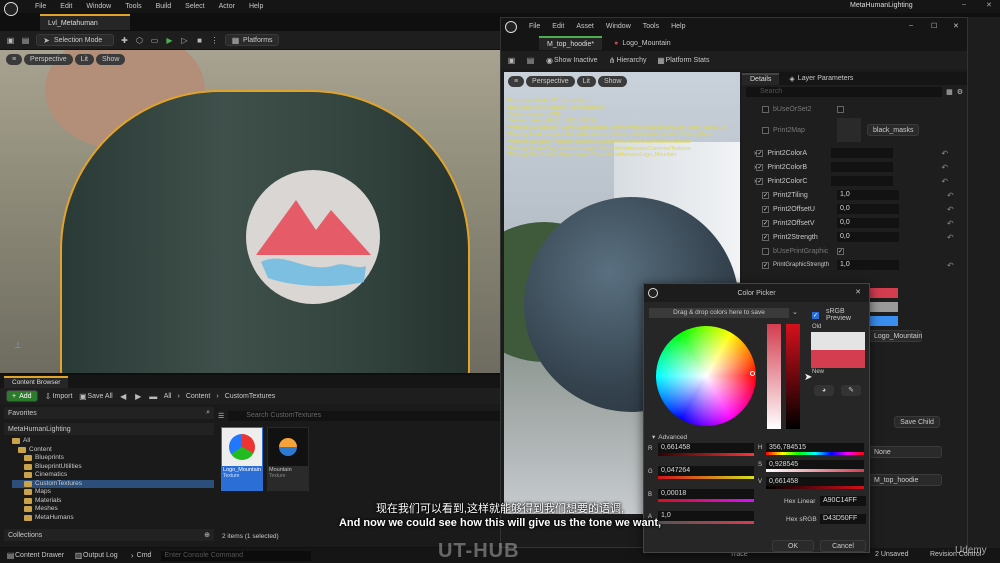 Image resolution: width=1000 pixels, height=563 pixels. What do you see at coordinates (911, 25) in the screenshot?
I see `me-minimize-icon: –` at bounding box center [911, 25].